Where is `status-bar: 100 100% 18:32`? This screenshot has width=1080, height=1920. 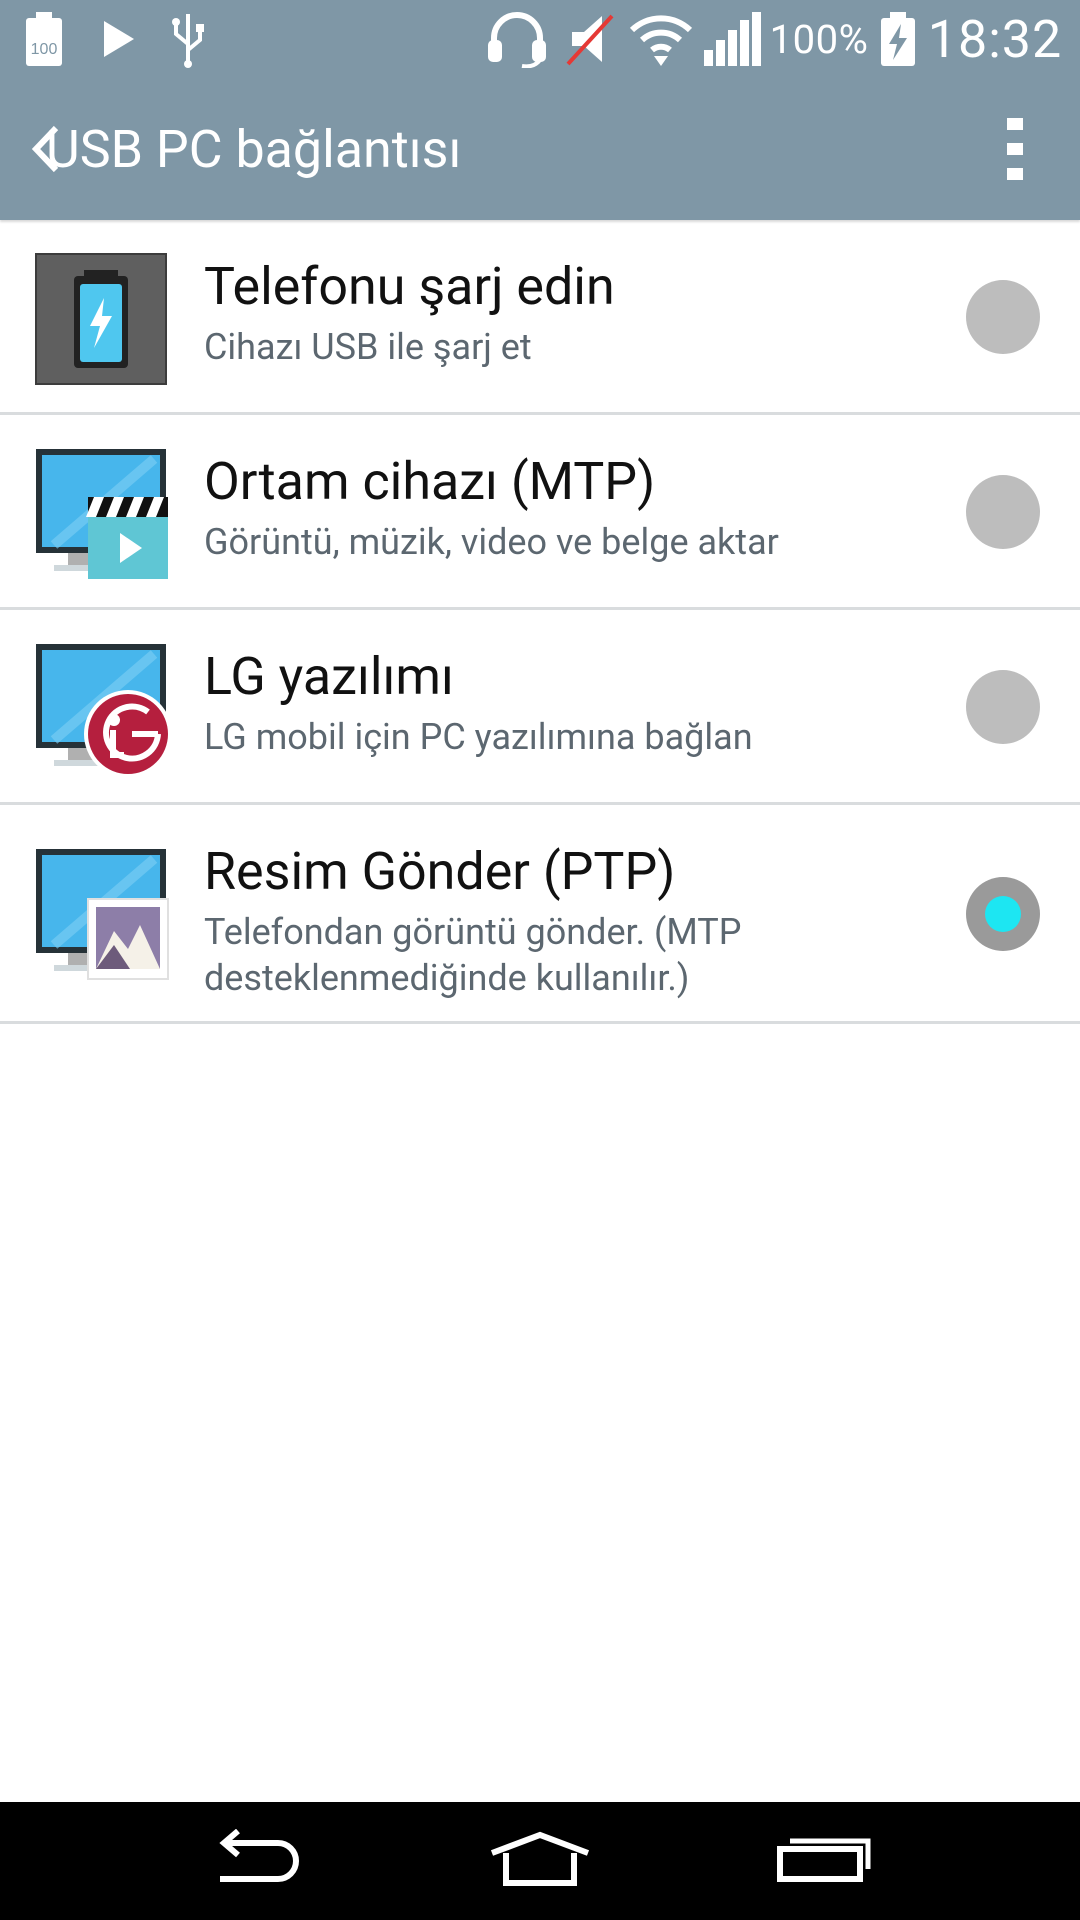 status-bar: 100 100% 18:32 is located at coordinates (540, 39).